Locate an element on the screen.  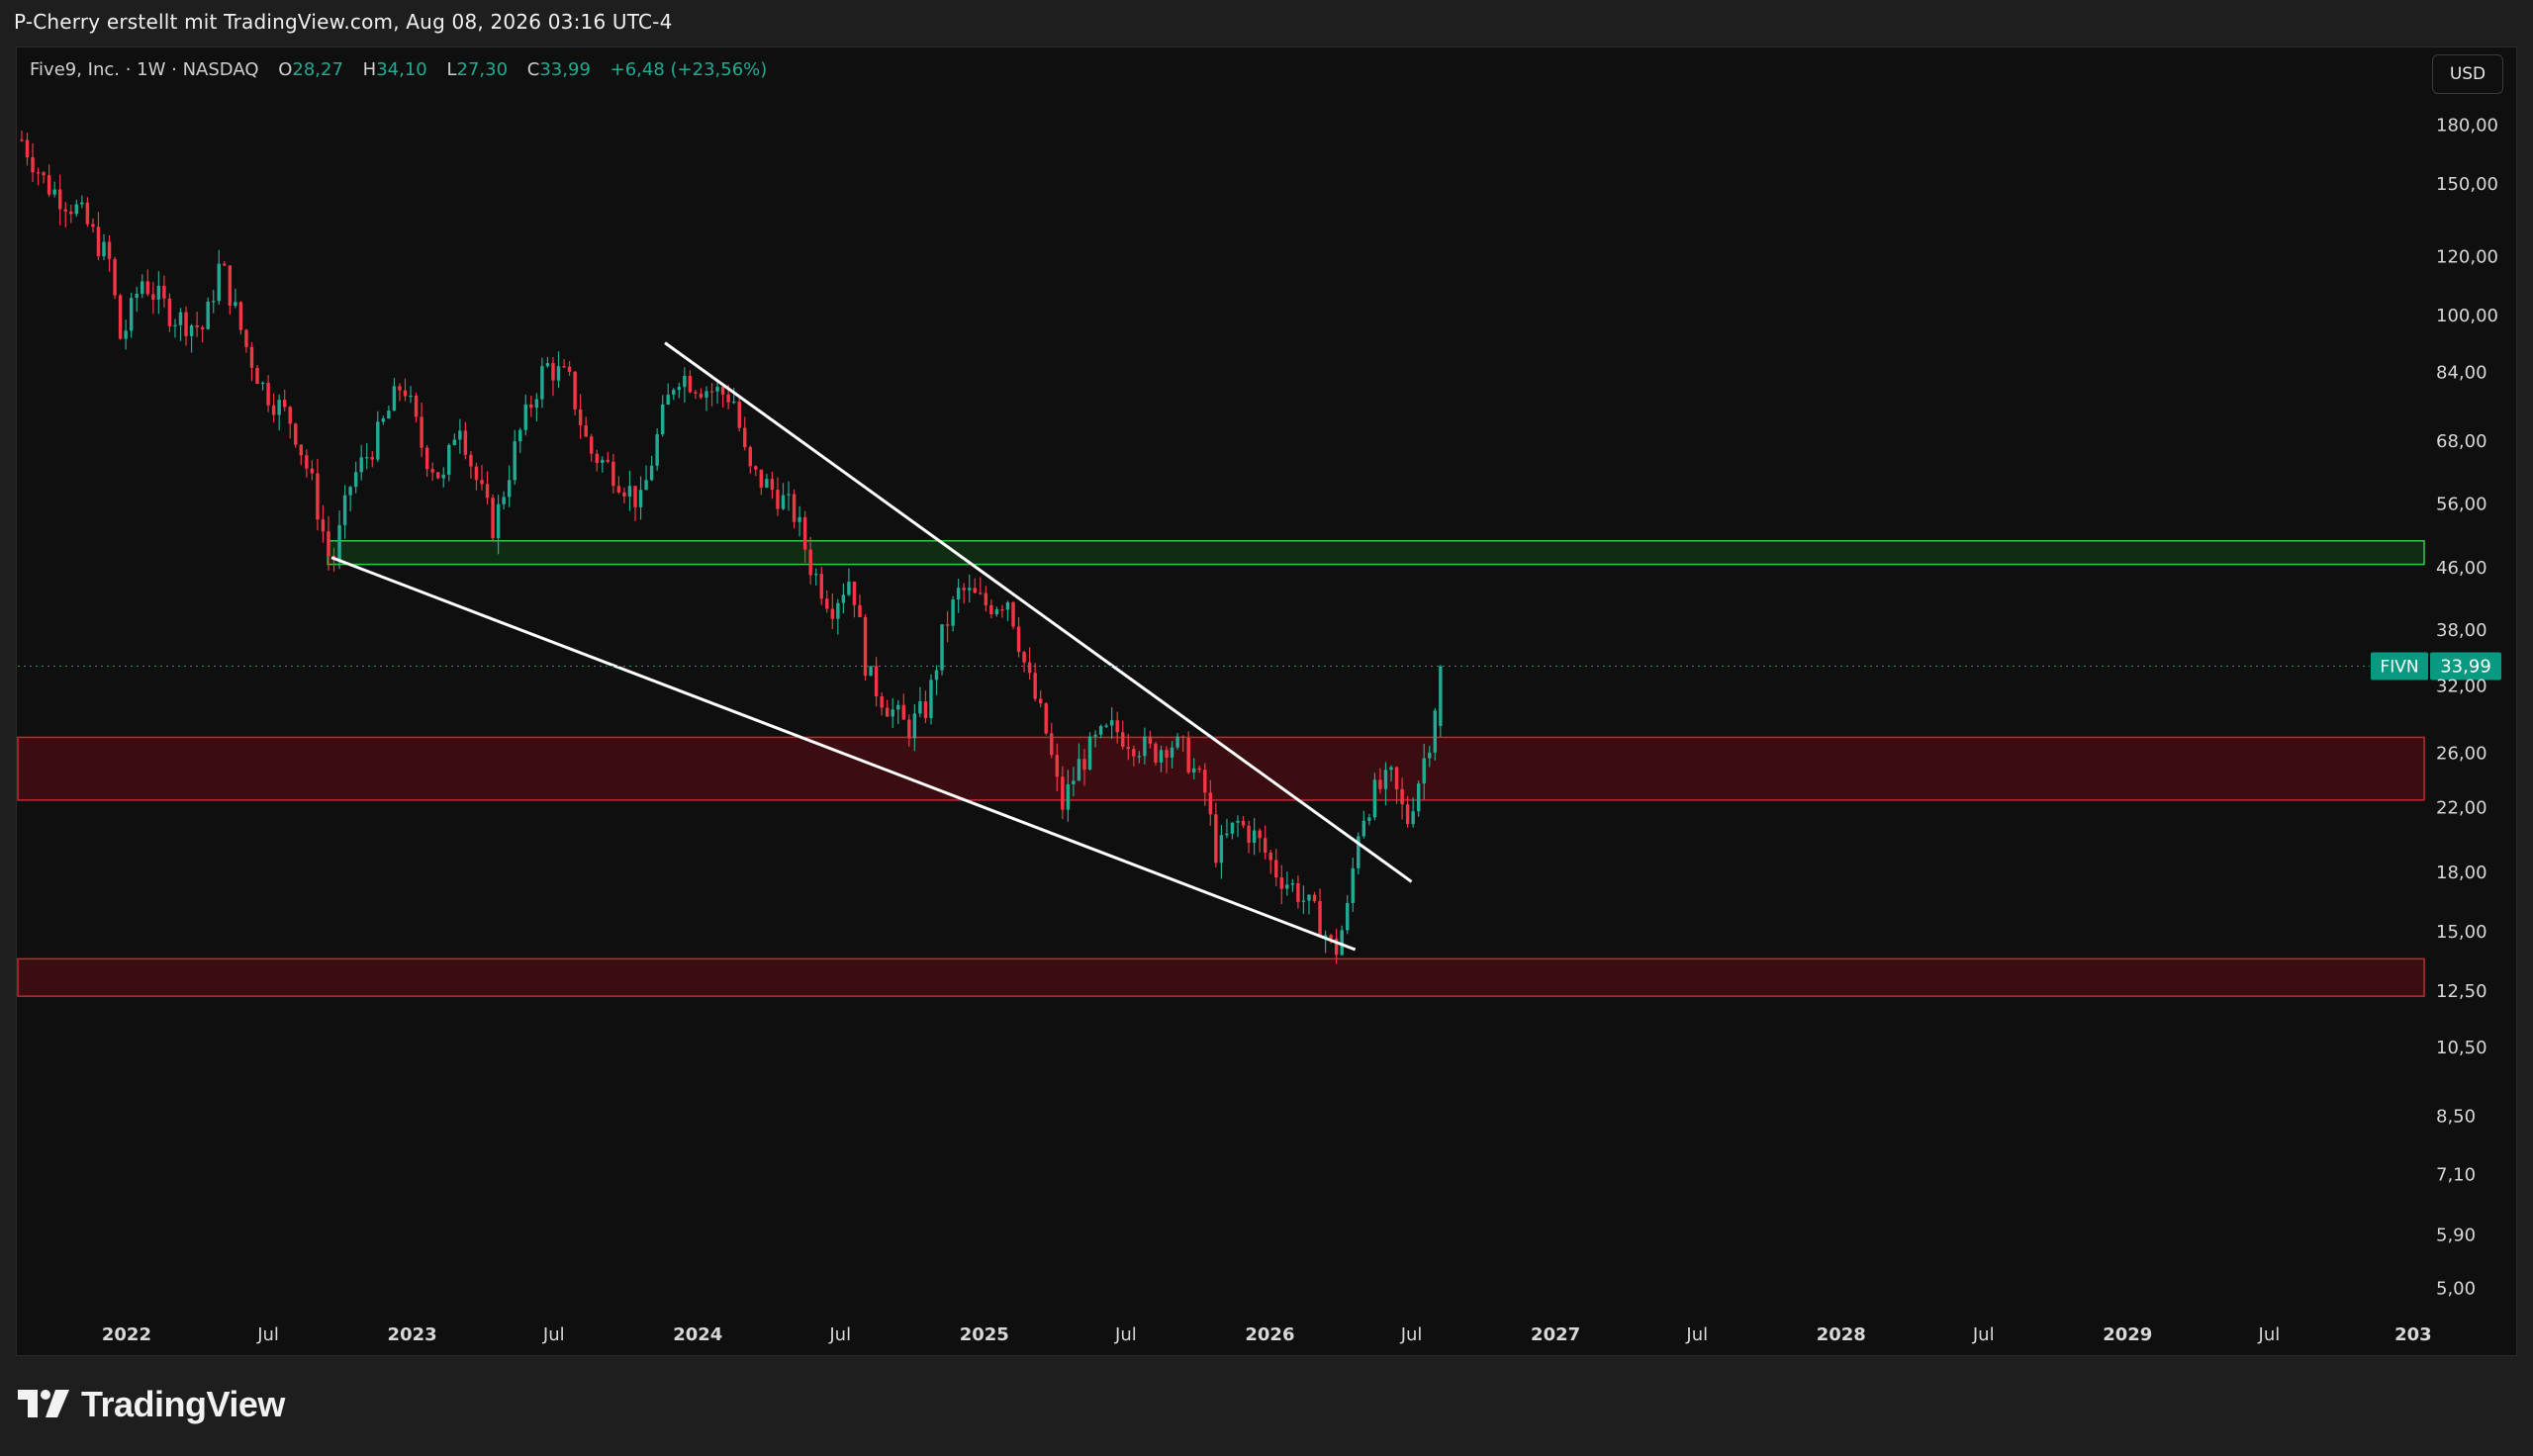
support-zone is located at coordinates (1221, 977).